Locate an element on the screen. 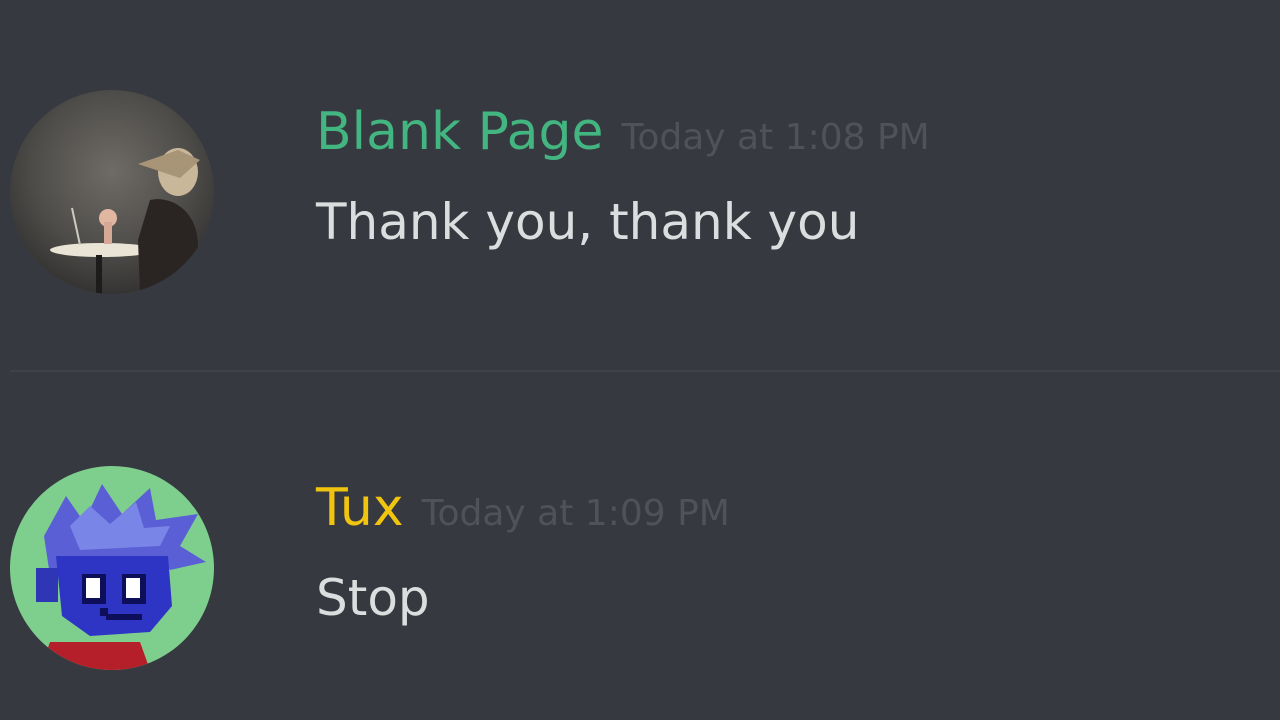  message-divider is located at coordinates (645, 371).